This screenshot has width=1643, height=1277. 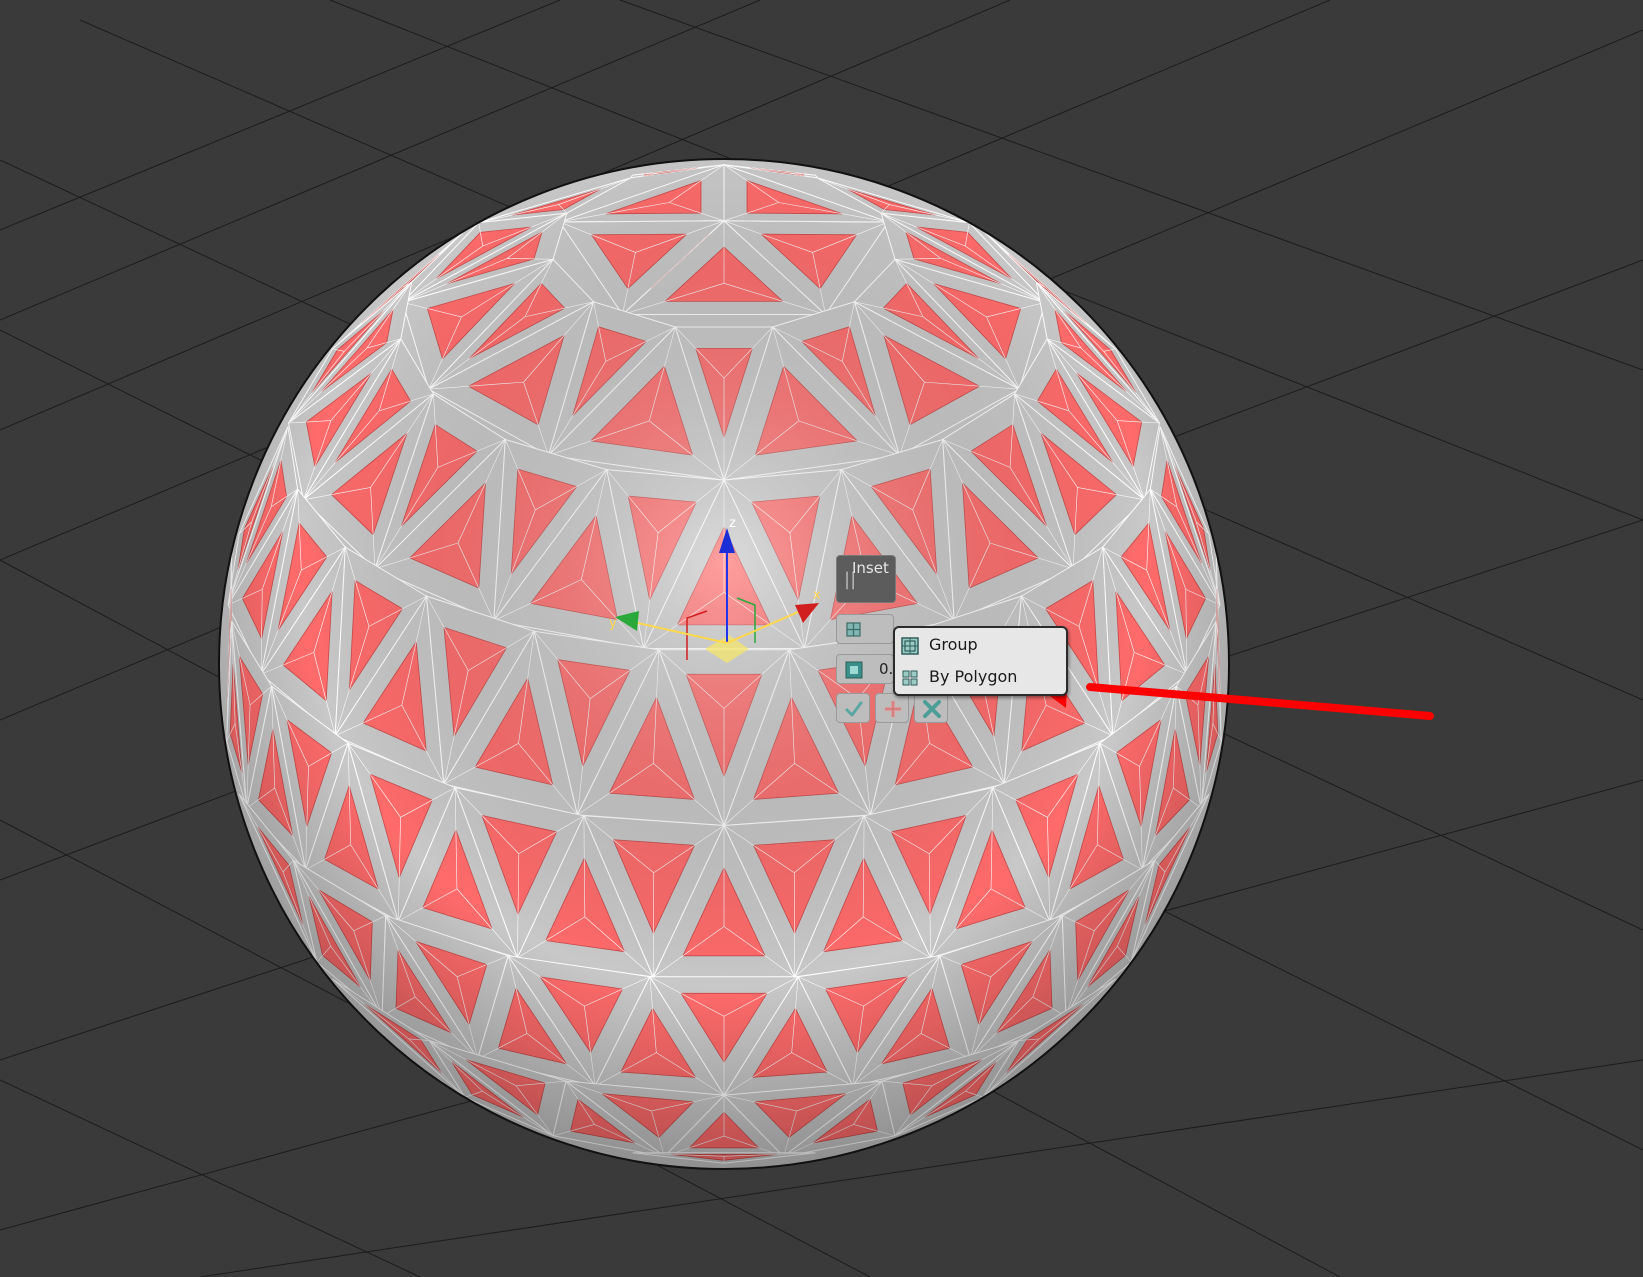 I want to click on inset-amount-value: 0., so click(x=886, y=669).